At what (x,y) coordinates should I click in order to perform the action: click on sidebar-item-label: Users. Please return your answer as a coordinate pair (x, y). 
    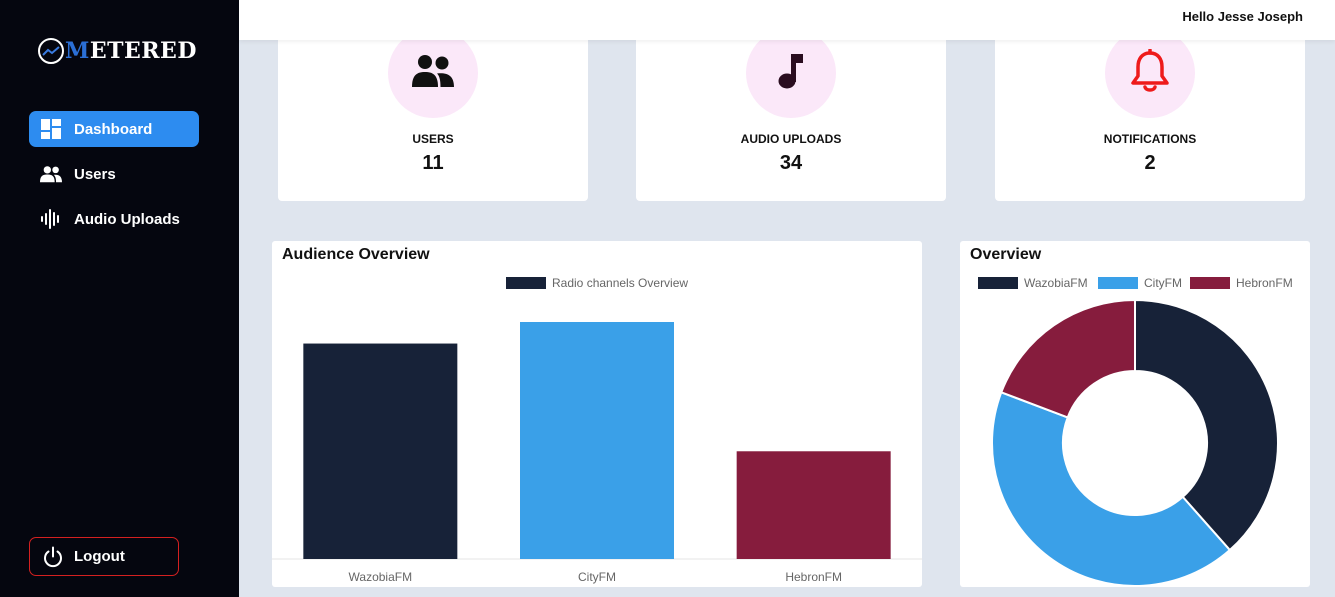
    Looking at the image, I should click on (95, 174).